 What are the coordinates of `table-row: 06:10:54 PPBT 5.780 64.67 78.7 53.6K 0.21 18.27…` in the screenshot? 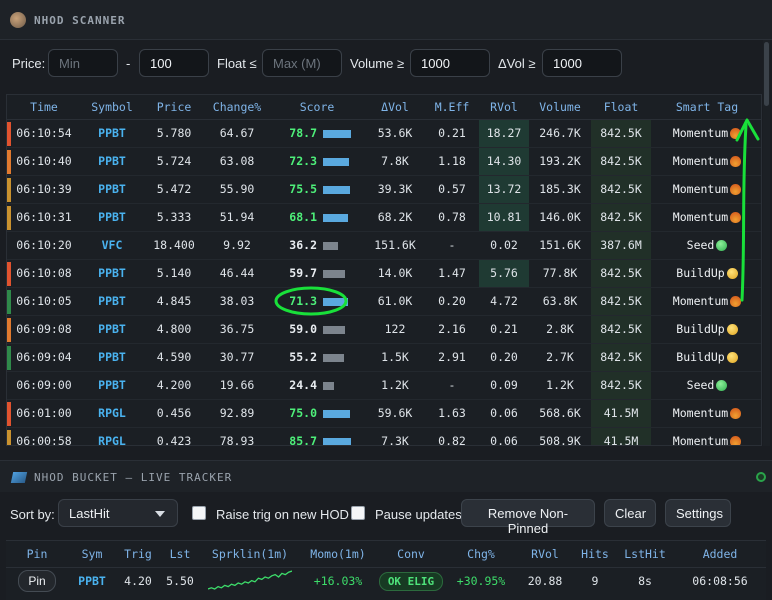 It's located at (384, 133).